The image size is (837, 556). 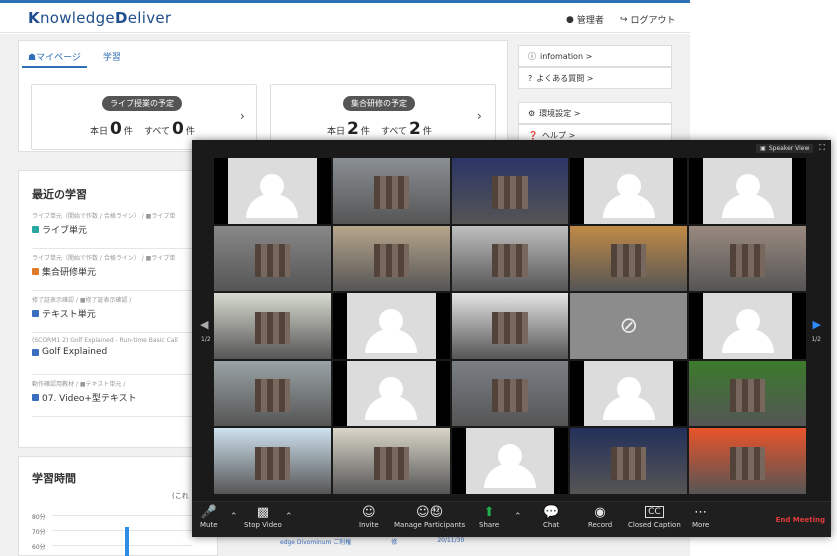 What do you see at coordinates (345, 18) in the screenshot?
I see `app-header: KnowledgeDeliver ● 管理者 ↪ ログアウト` at bounding box center [345, 18].